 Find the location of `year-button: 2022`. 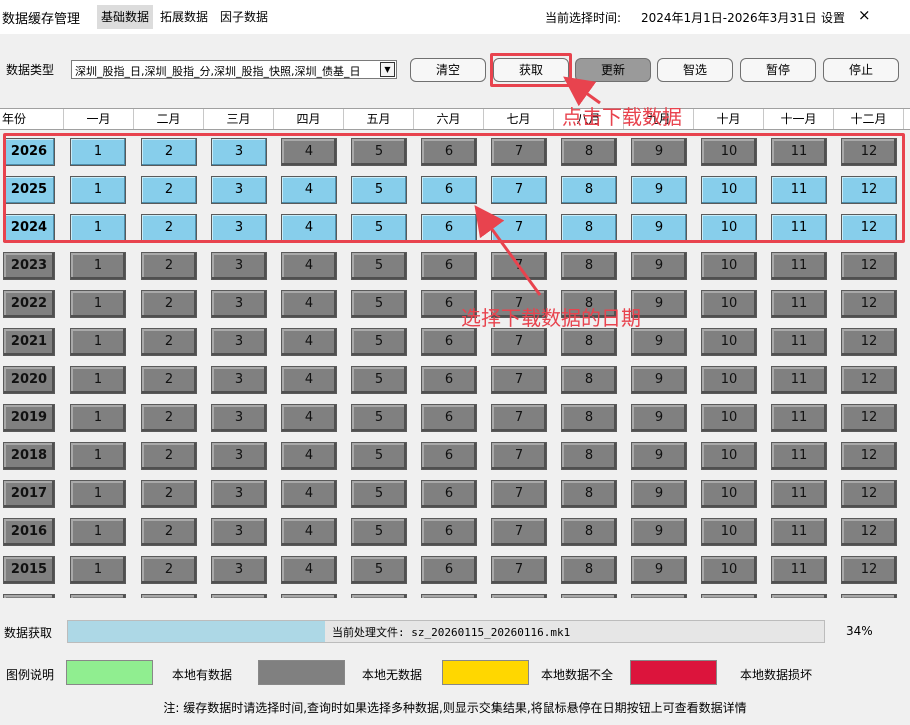

year-button: 2022 is located at coordinates (29, 304).